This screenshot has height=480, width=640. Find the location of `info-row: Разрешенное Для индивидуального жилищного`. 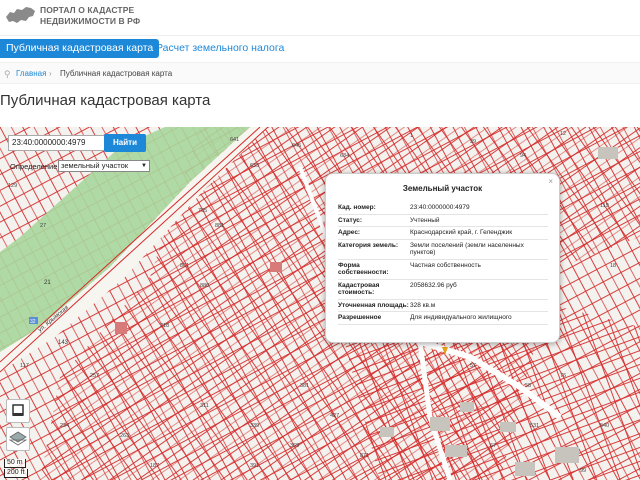

info-row: Разрешенное Для индивидуального жилищного is located at coordinates (443, 318).